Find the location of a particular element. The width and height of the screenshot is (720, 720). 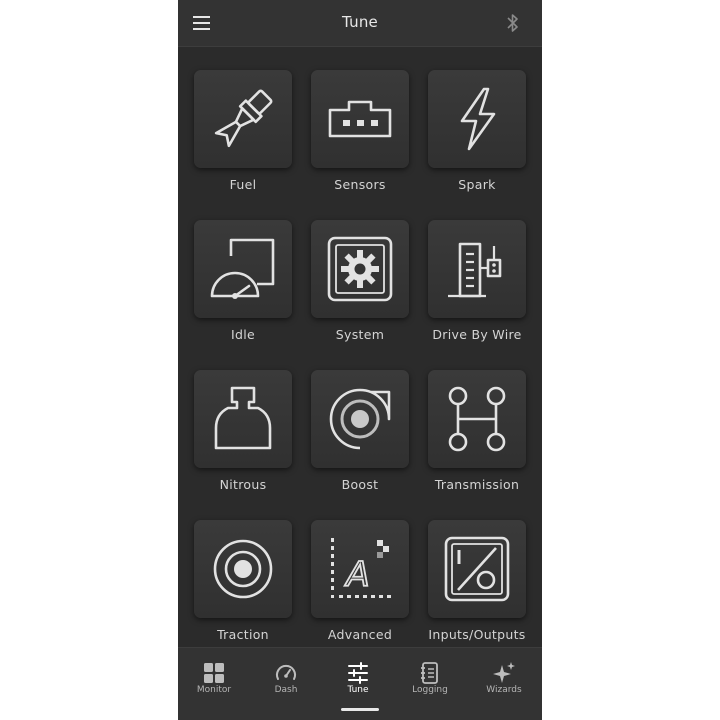

nav-label: Wizards is located at coordinates (504, 690).